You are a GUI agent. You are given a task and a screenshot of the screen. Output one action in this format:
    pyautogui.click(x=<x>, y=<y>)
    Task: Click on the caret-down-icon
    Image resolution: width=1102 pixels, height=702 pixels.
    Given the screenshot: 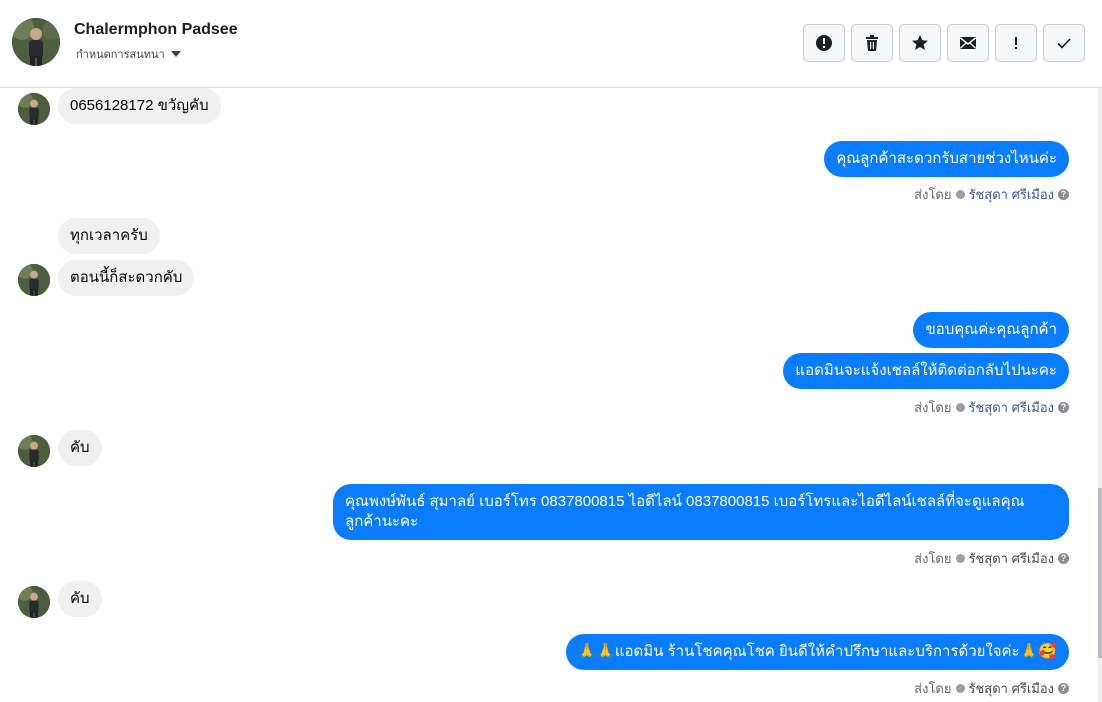 What is the action you would take?
    pyautogui.click(x=175, y=54)
    